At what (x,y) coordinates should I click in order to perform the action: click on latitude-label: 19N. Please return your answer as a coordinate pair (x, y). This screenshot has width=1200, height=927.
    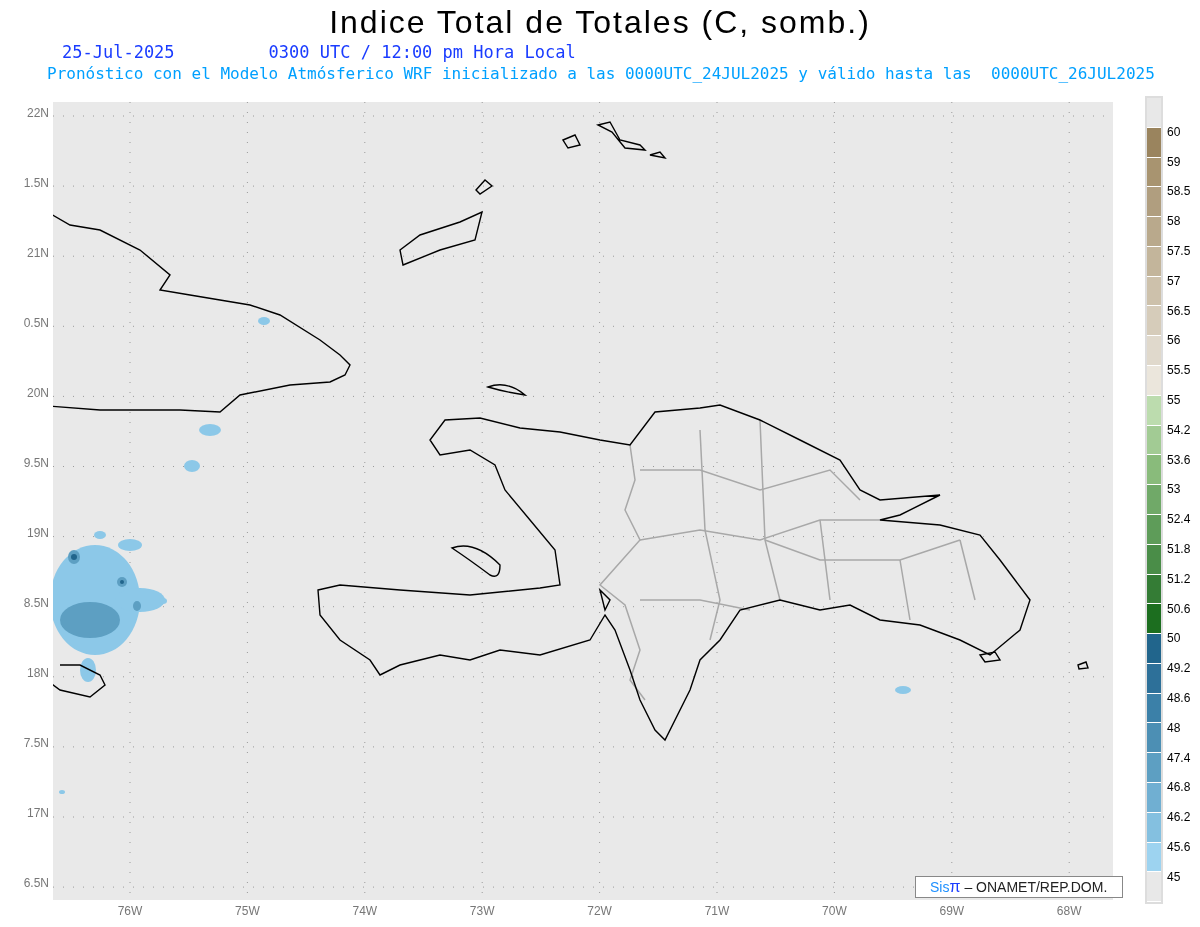
    Looking at the image, I should click on (38, 533).